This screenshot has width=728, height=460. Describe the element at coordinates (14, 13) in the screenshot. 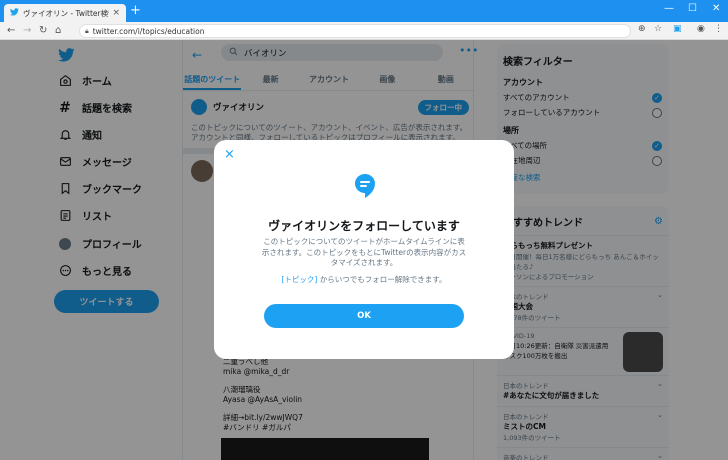

I see `twitter-favicon-icon` at that location.